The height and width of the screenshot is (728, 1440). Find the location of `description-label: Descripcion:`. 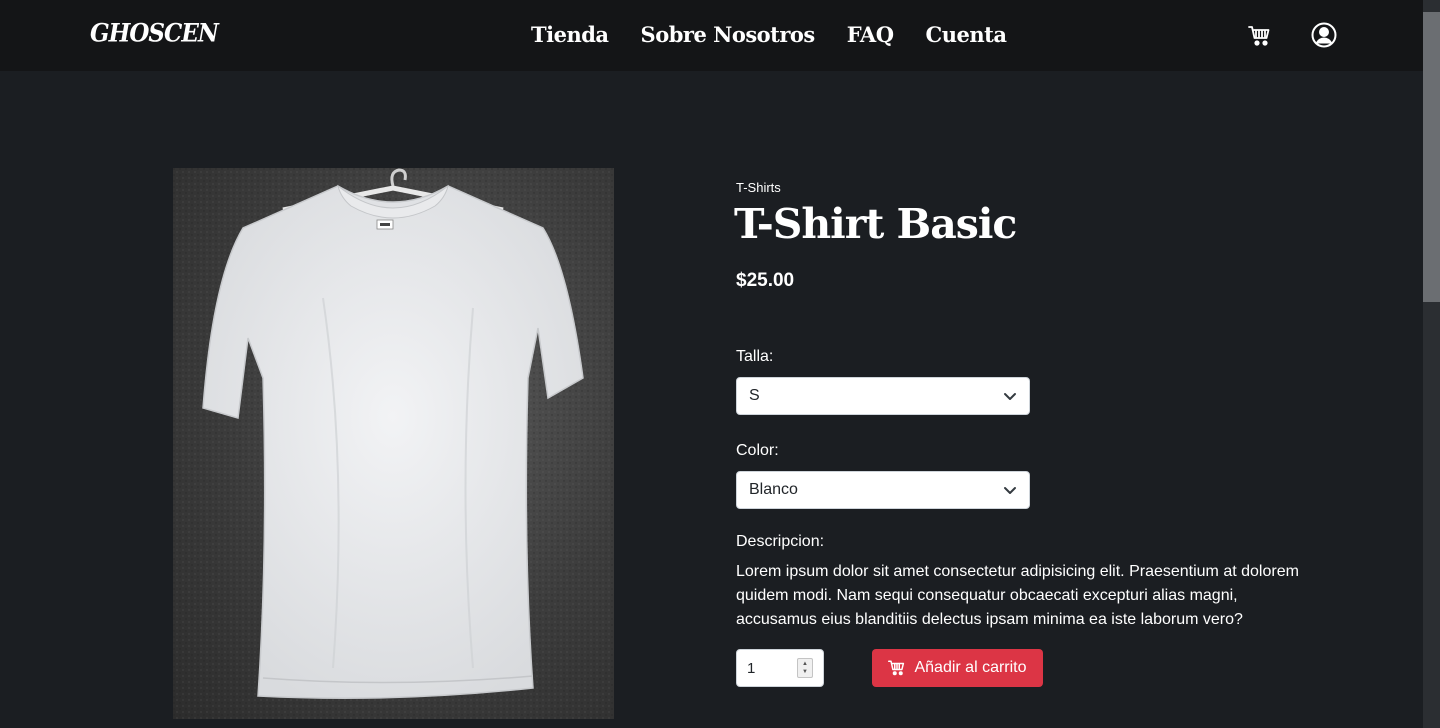

description-label: Descripcion: is located at coordinates (780, 541).